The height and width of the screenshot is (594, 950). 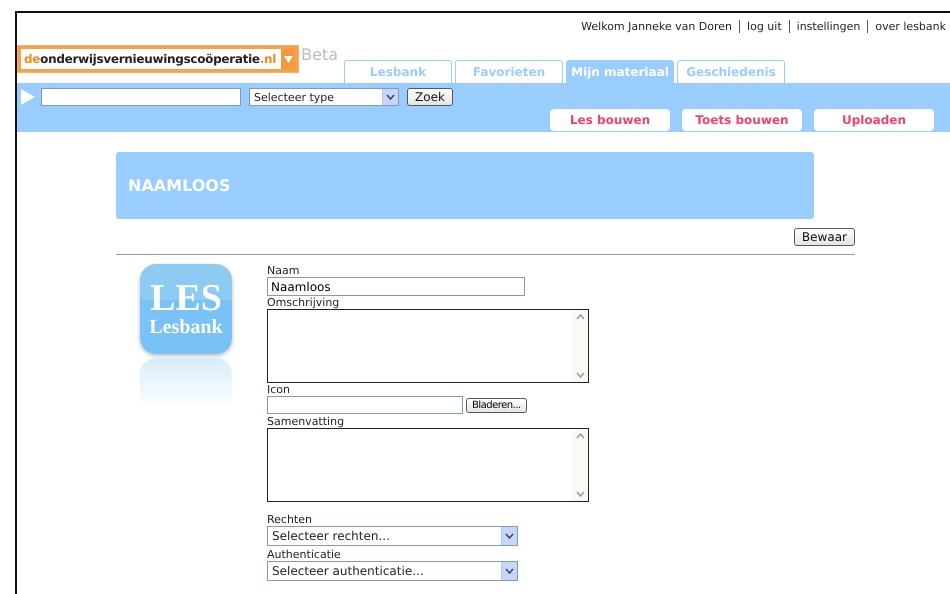 What do you see at coordinates (287, 59) in the screenshot?
I see `dropdown-icon` at bounding box center [287, 59].